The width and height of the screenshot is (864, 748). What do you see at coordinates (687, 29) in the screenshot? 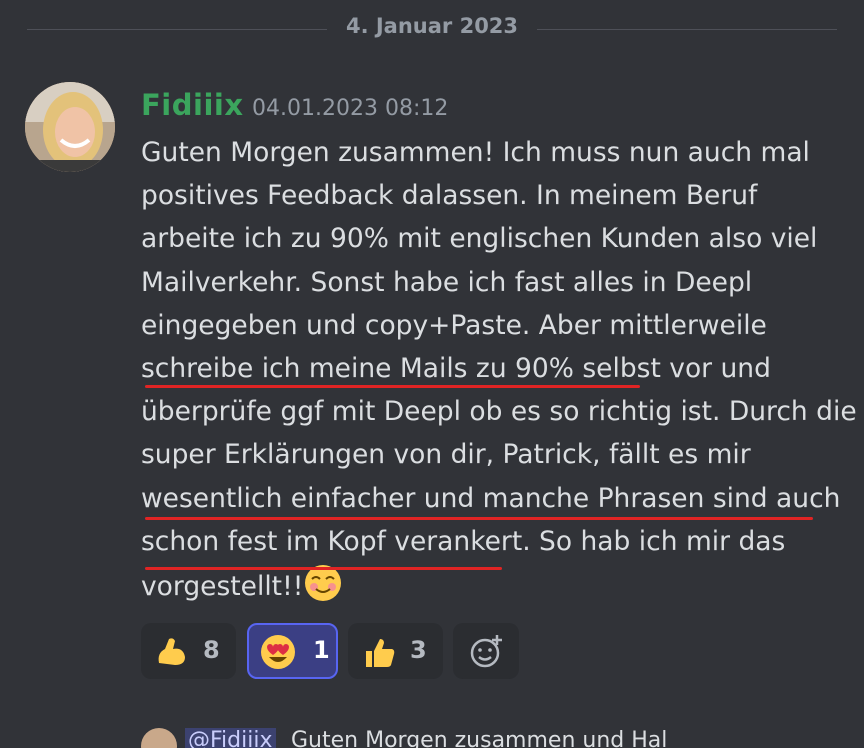
I see `divider-line-right` at bounding box center [687, 29].